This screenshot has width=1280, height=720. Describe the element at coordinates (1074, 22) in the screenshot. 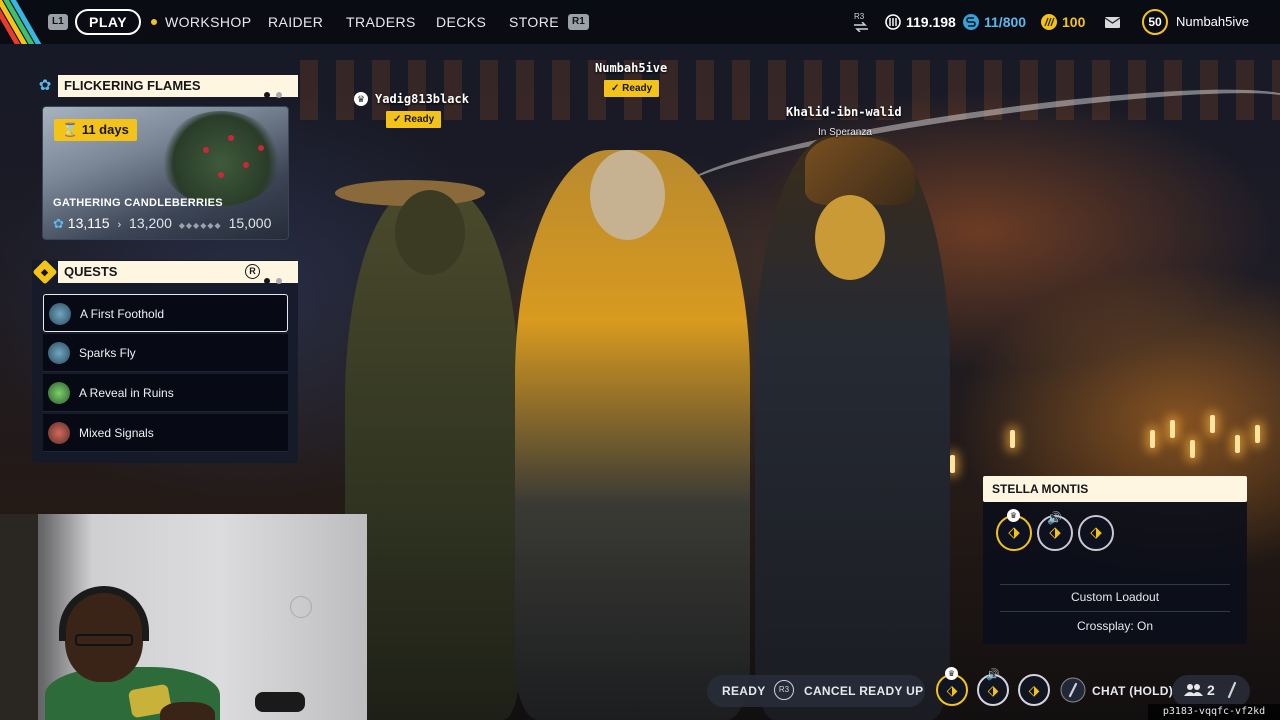

I see `coin-amount: 100` at that location.